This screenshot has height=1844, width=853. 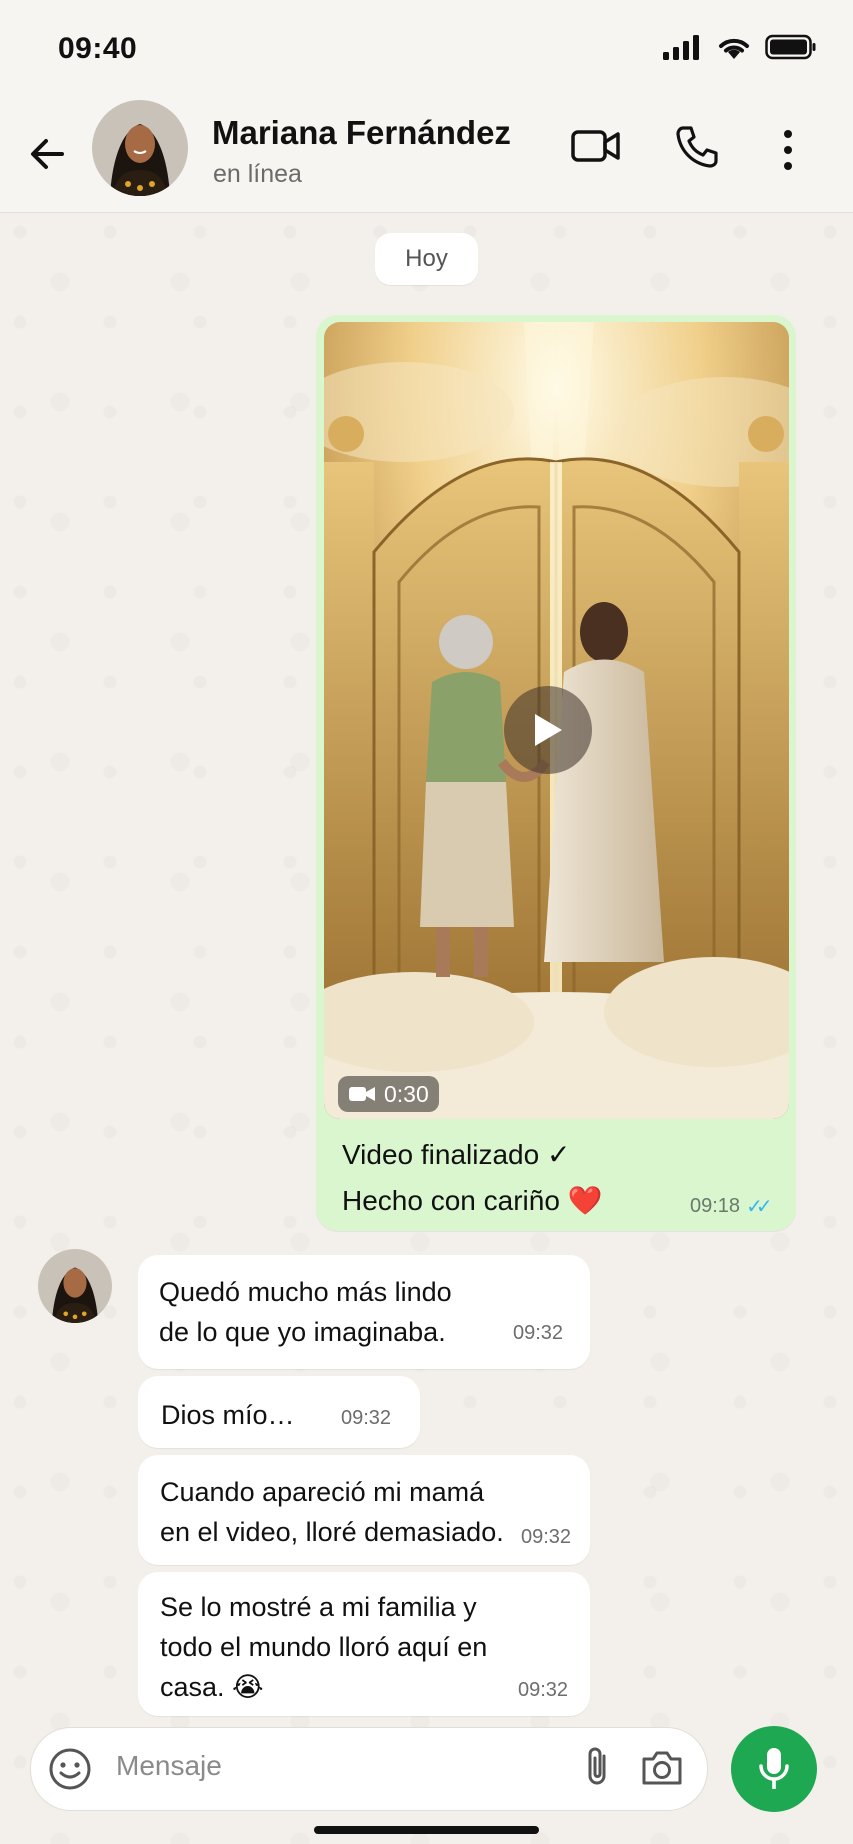 What do you see at coordinates (472, 1200) in the screenshot?
I see `outgoing-caption-line2: Hecho con cariño ❤️` at bounding box center [472, 1200].